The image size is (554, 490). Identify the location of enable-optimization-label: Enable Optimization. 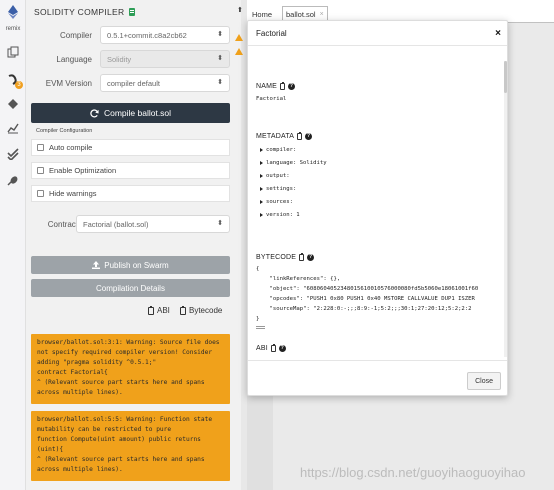
(83, 170).